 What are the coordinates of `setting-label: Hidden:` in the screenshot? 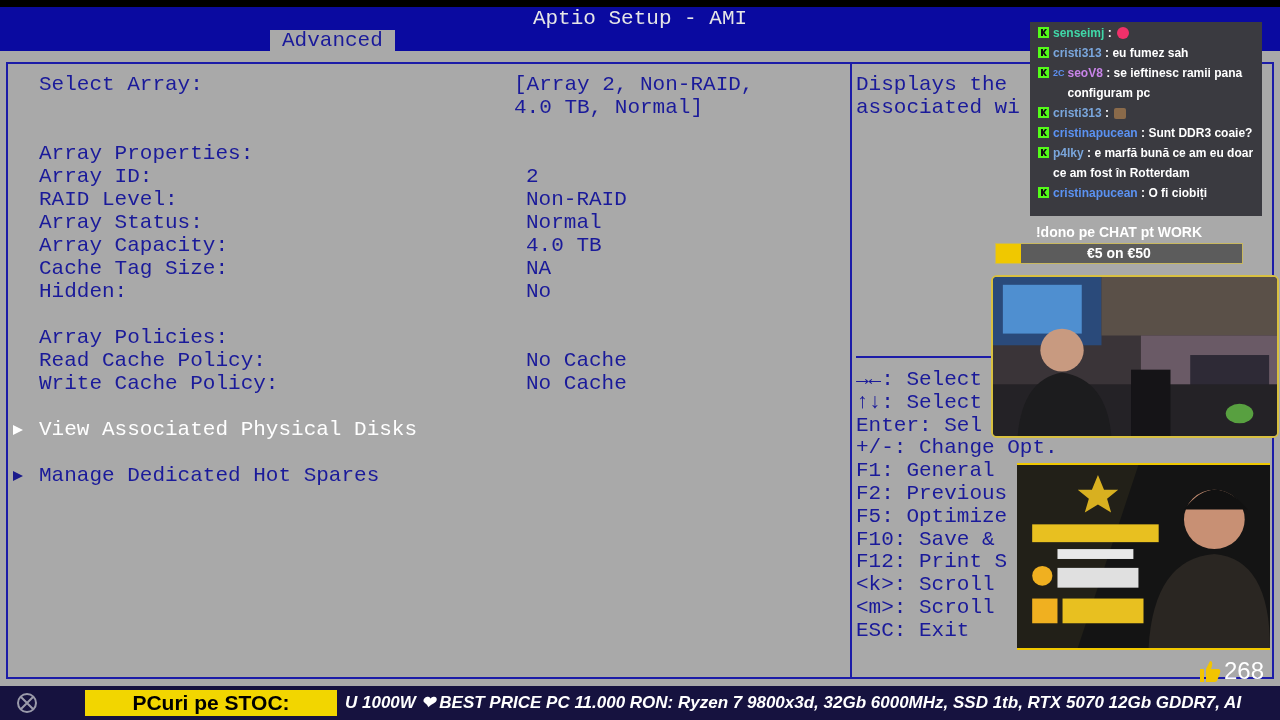 It's located at (83, 291).